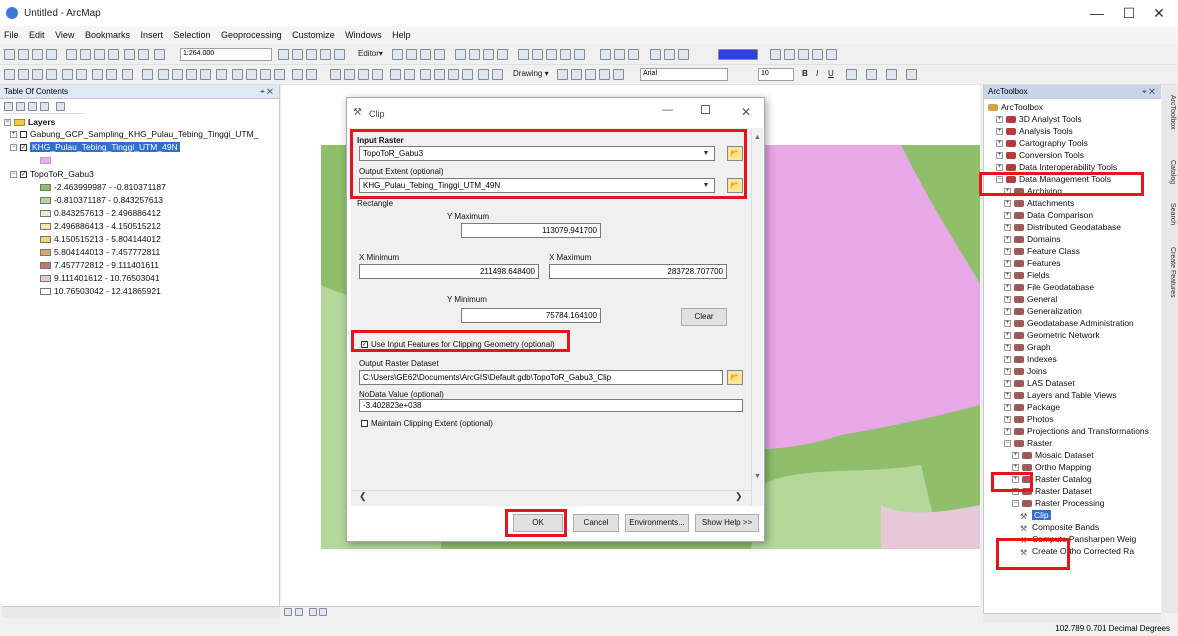 The height and width of the screenshot is (636, 1178). What do you see at coordinates (775, 54) in the screenshot?
I see `layer-icon` at bounding box center [775, 54].